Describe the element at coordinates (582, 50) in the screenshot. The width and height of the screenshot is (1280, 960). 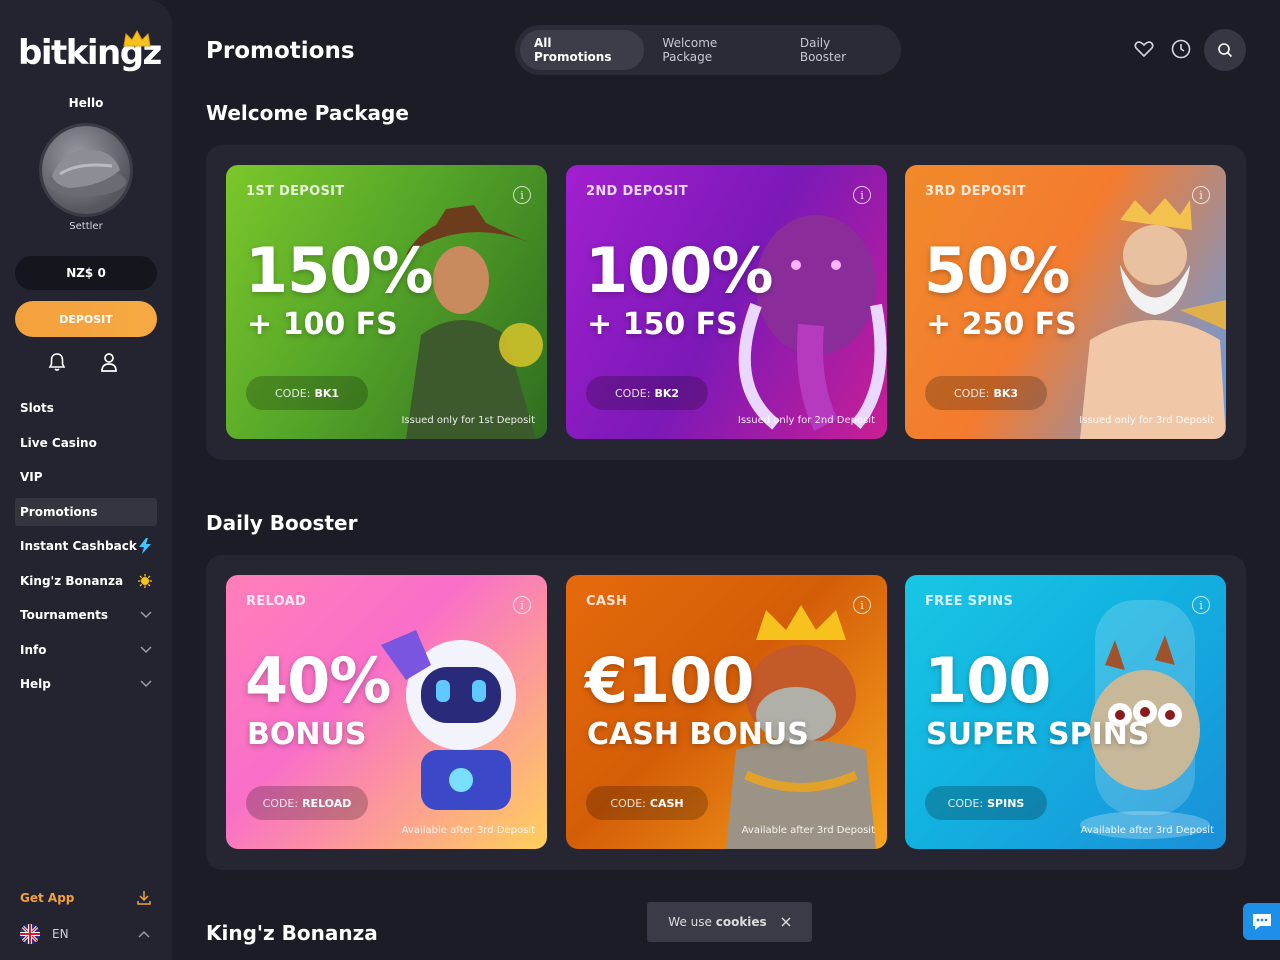
I see `tab-all-promotions: All Promotions` at that location.